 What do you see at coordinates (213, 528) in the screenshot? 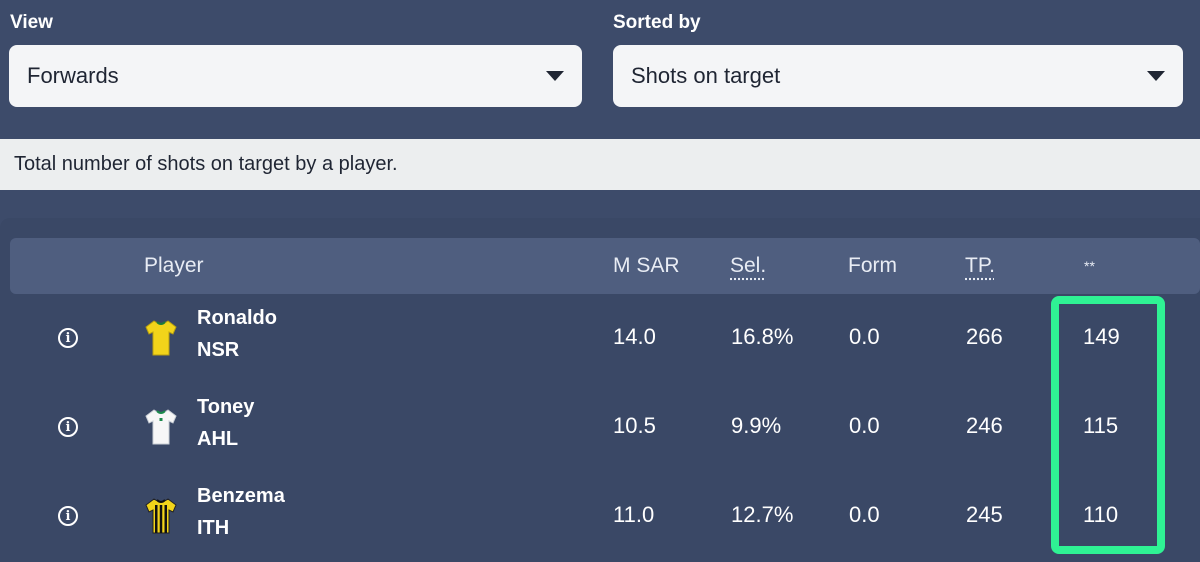
I see `player-team: ITH` at bounding box center [213, 528].